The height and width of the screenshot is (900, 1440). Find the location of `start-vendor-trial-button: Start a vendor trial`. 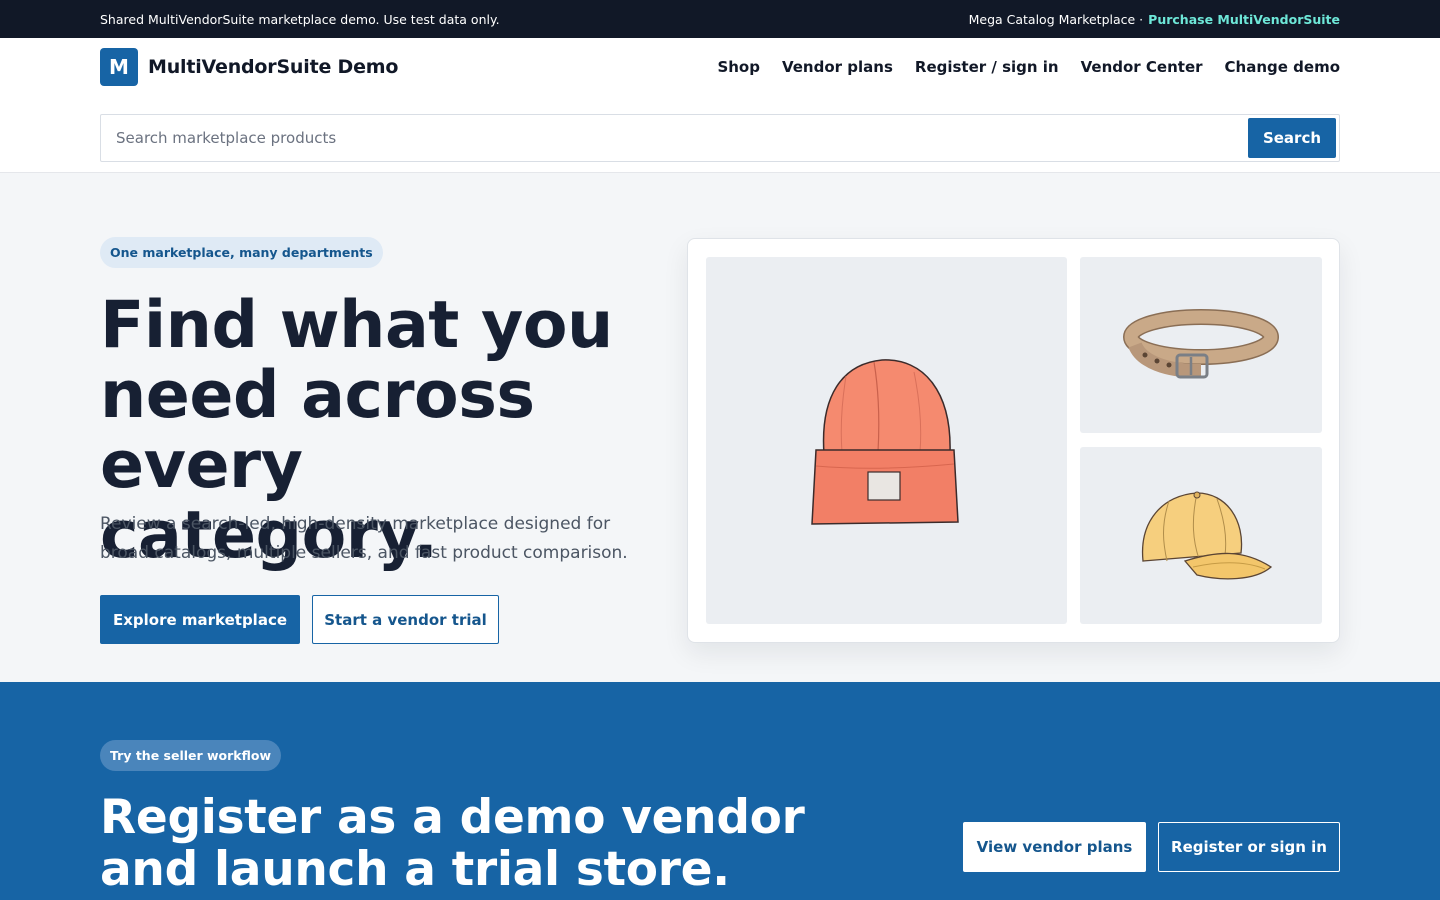

start-vendor-trial-button: Start a vendor trial is located at coordinates (405, 619).